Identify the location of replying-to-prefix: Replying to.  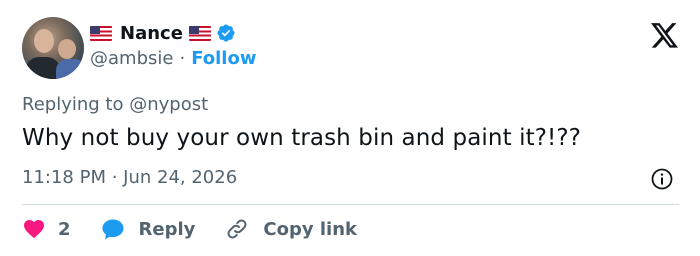
(76, 104).